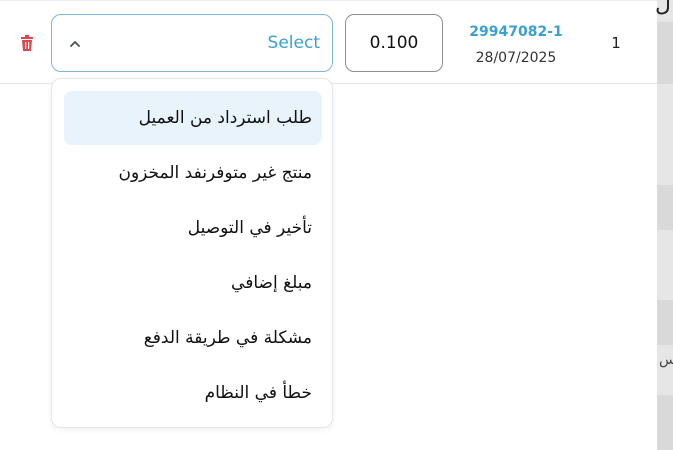 This screenshot has height=450, width=673. Describe the element at coordinates (193, 173) in the screenshot. I see `reason-option: منتج غير متوفرنفد المخزون` at that location.